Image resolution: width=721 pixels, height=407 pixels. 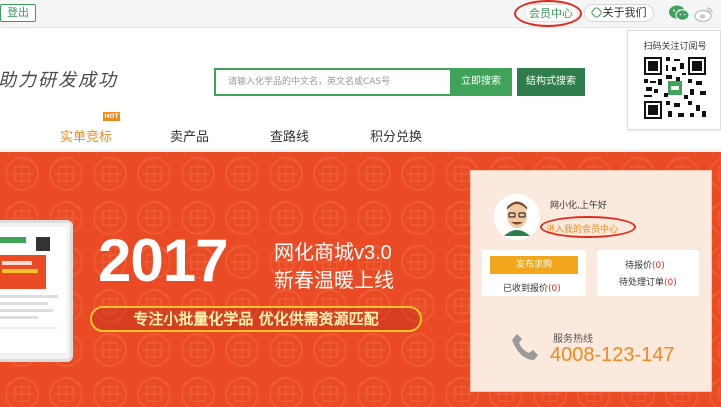 What do you see at coordinates (396, 135) in the screenshot?
I see `nav-item-points: 积分兑换` at bounding box center [396, 135].